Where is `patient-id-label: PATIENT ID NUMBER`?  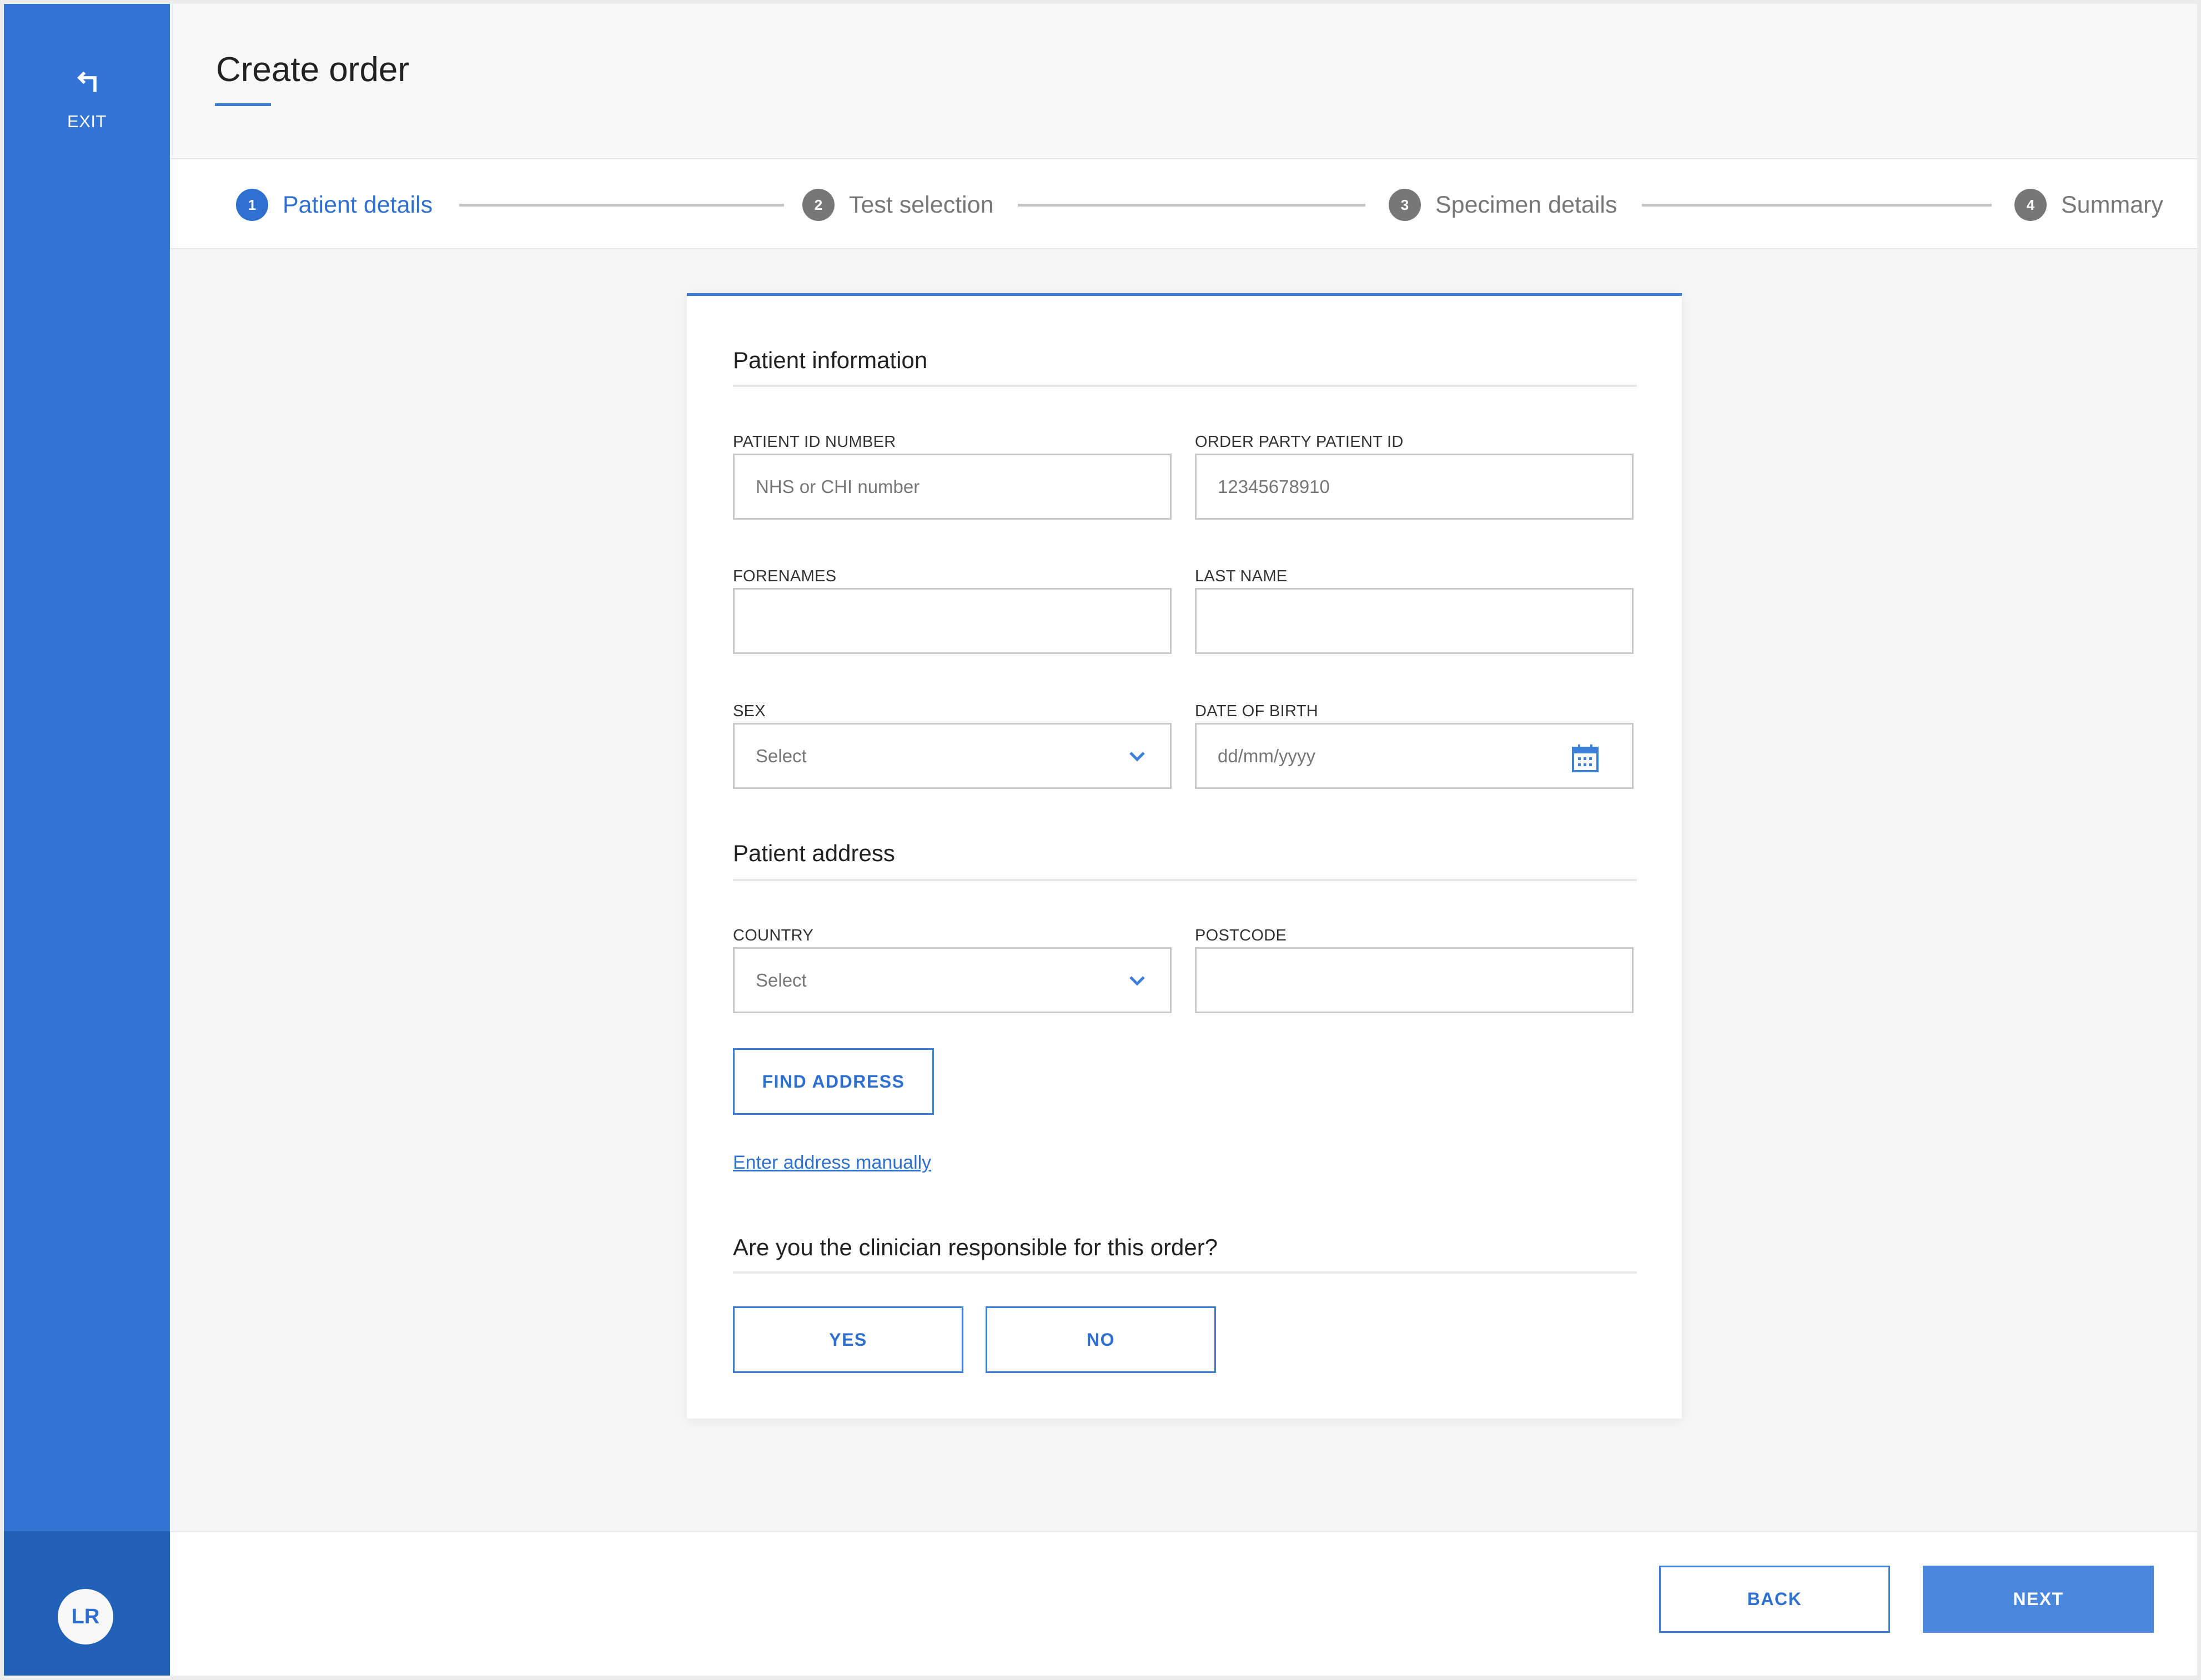
patient-id-label: PATIENT ID NUMBER is located at coordinates (814, 442).